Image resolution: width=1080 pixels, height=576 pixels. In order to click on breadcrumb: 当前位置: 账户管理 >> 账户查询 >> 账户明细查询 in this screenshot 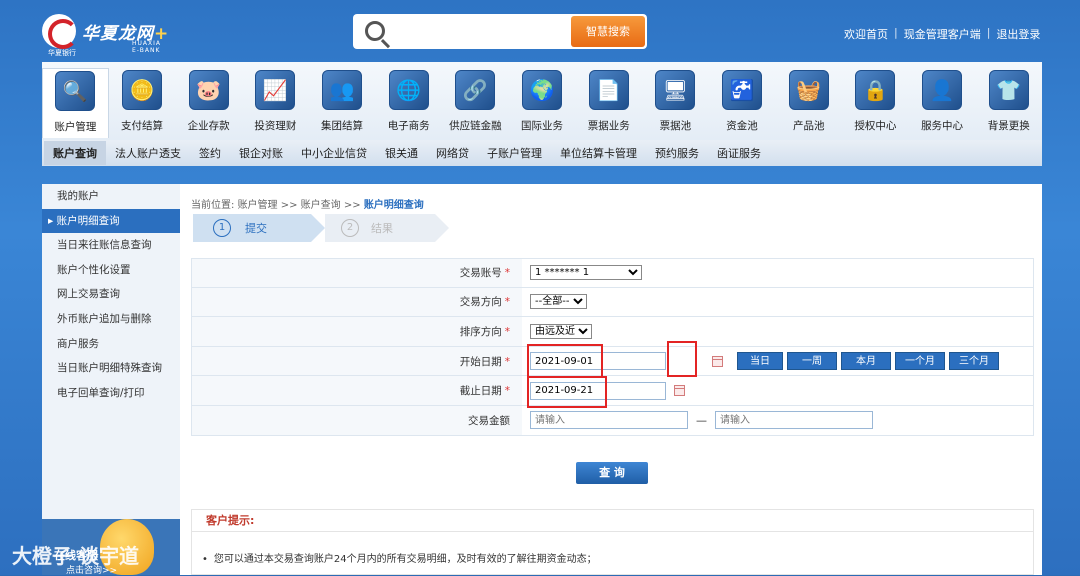, I will do `click(307, 203)`.